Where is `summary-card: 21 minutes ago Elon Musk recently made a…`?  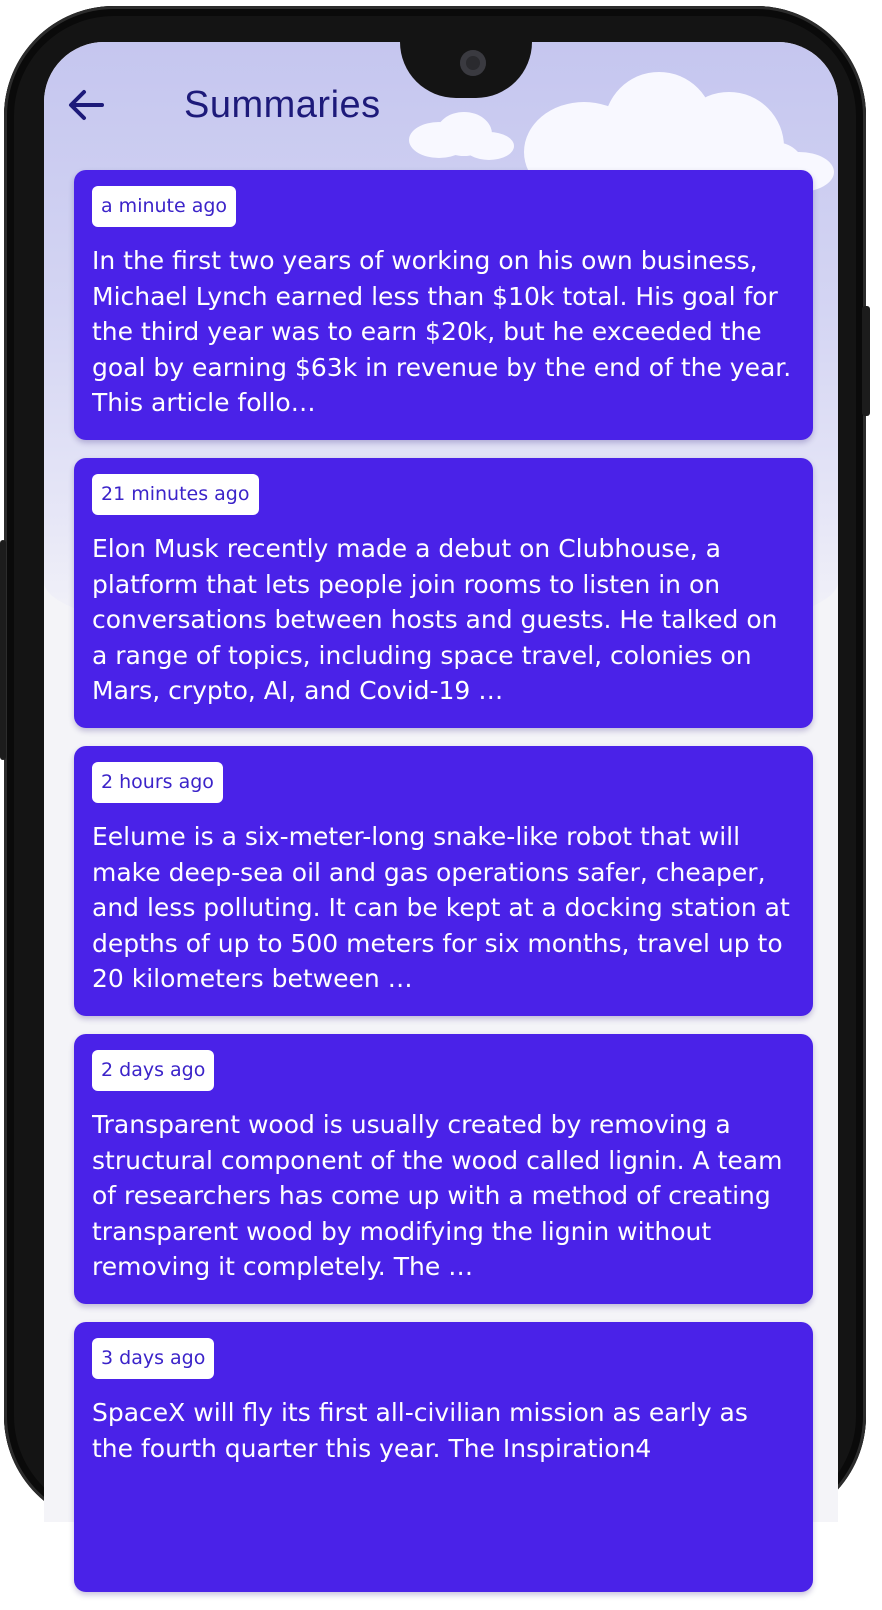 summary-card: 21 minutes ago Elon Musk recently made a… is located at coordinates (443, 593).